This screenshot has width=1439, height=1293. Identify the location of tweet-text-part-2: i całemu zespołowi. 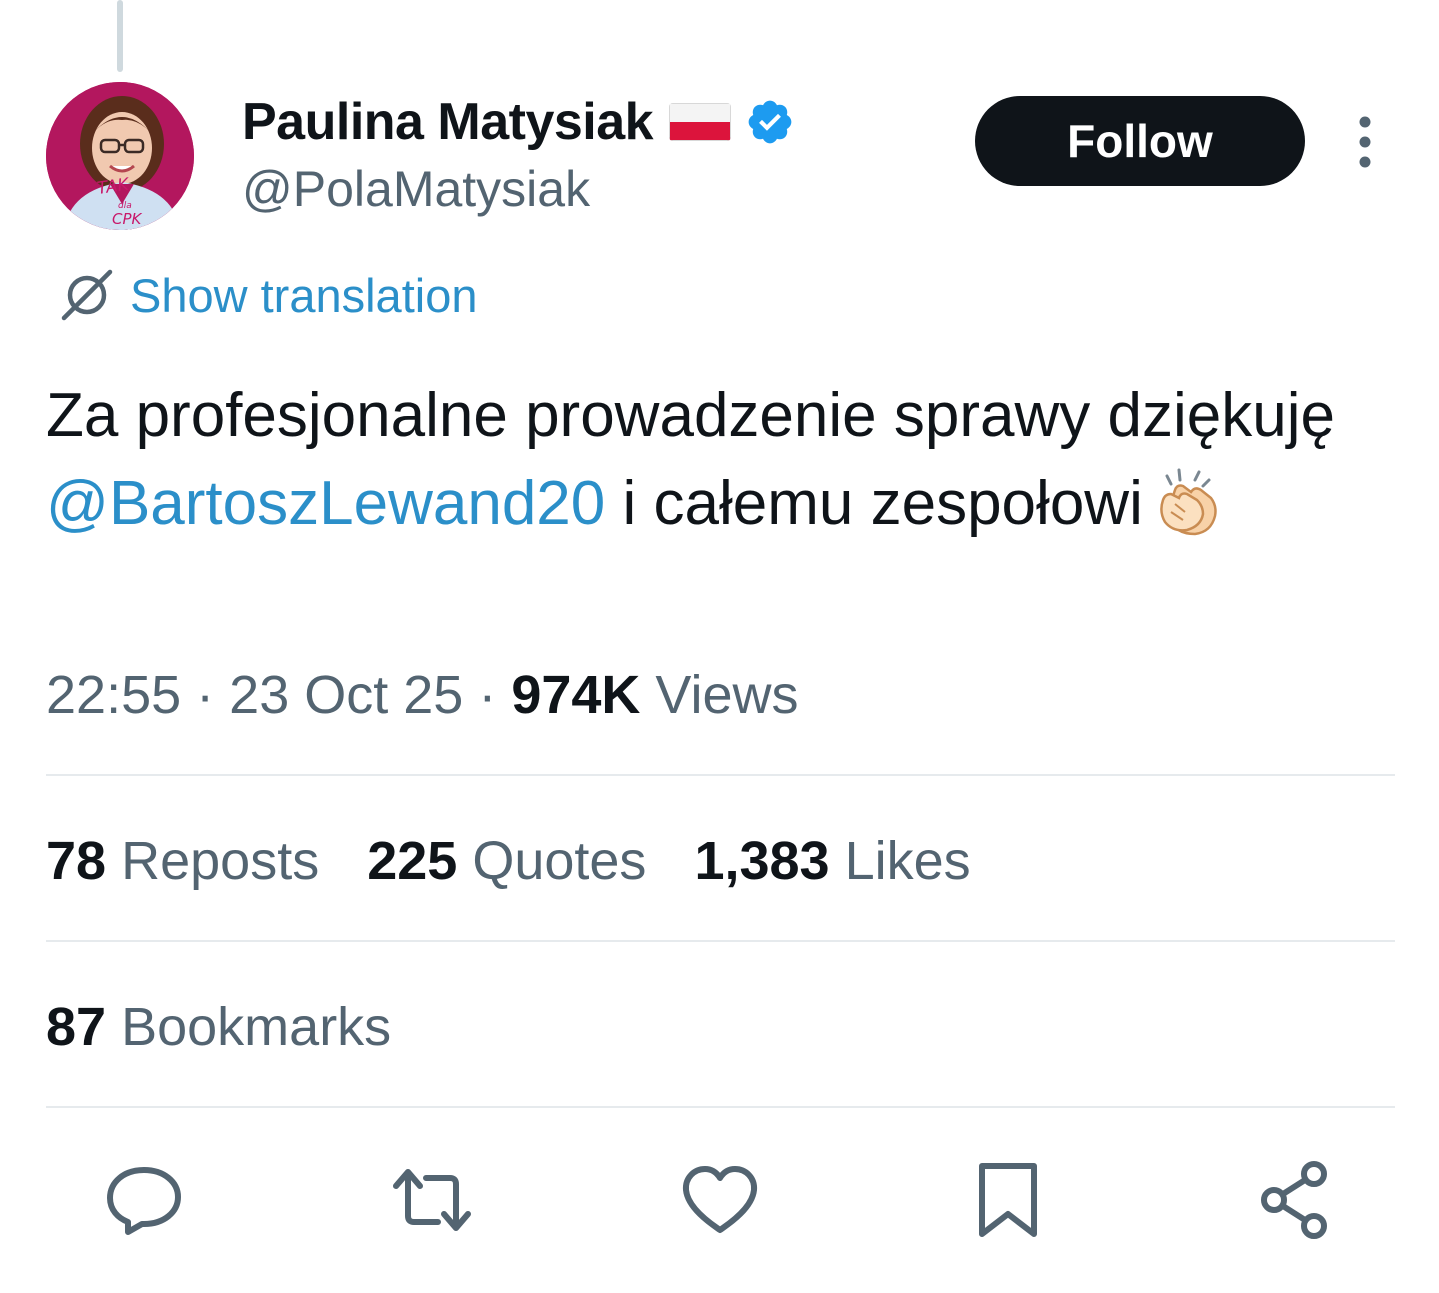
(874, 503).